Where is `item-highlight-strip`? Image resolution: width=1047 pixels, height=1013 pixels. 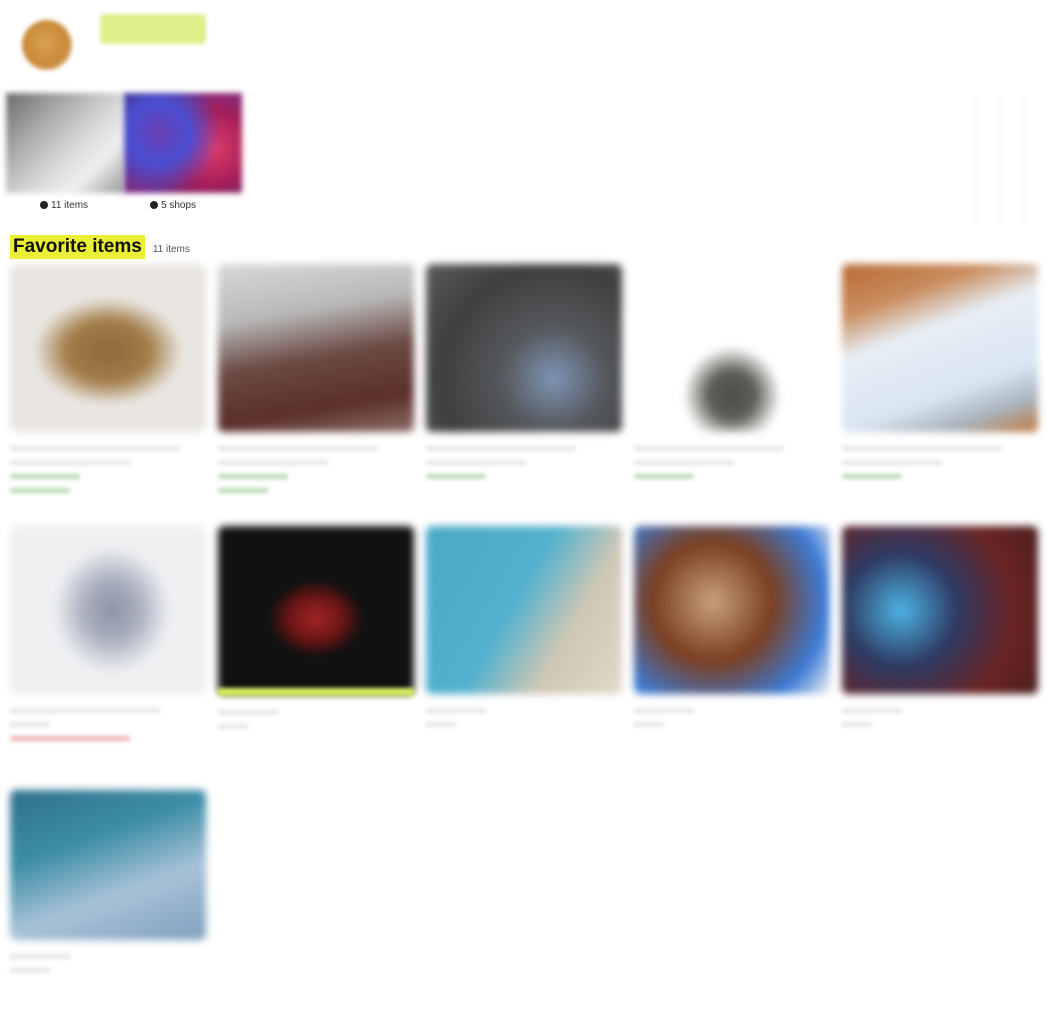
item-highlight-strip is located at coordinates (316, 692).